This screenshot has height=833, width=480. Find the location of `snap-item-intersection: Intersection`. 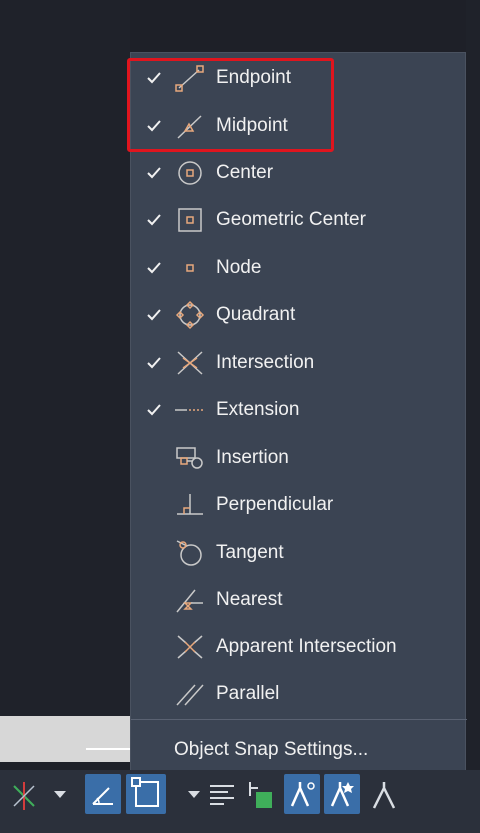

snap-item-intersection: Intersection is located at coordinates (299, 363).